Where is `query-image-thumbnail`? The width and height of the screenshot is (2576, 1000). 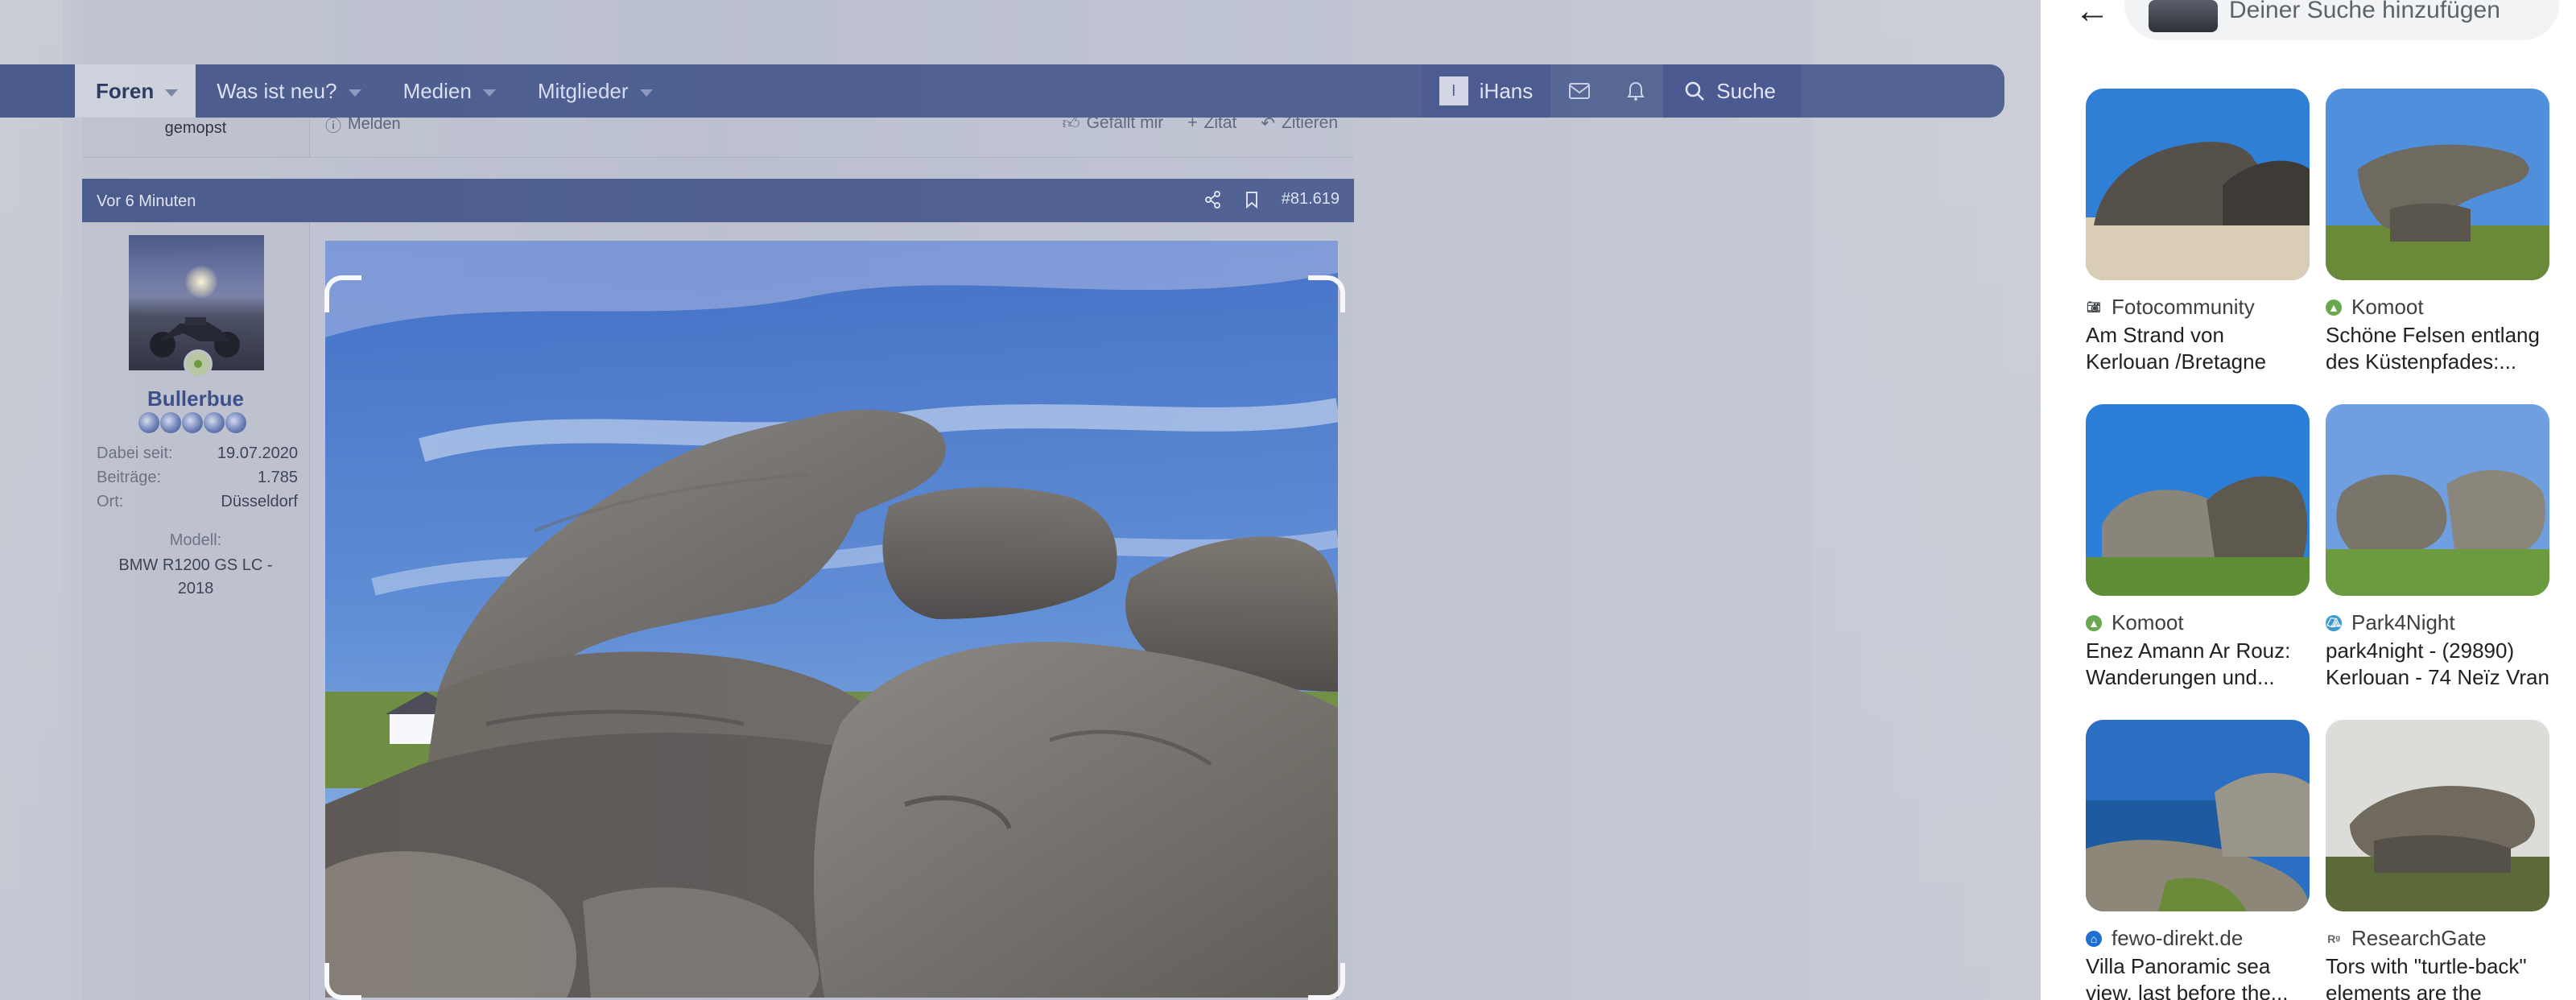 query-image-thumbnail is located at coordinates (2183, 16).